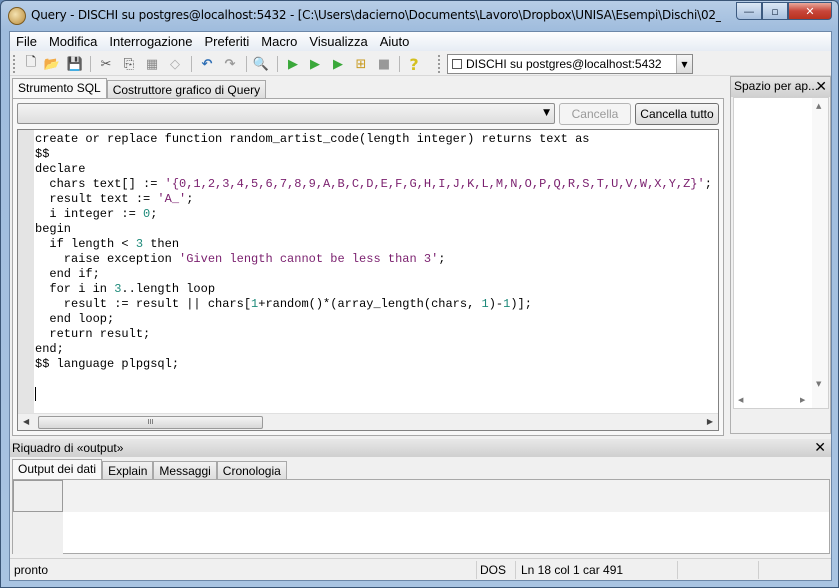 The height and width of the screenshot is (588, 839). What do you see at coordinates (368, 421) in the screenshot?
I see `horizontal-scrollbar: ◀ III ▶` at bounding box center [368, 421].